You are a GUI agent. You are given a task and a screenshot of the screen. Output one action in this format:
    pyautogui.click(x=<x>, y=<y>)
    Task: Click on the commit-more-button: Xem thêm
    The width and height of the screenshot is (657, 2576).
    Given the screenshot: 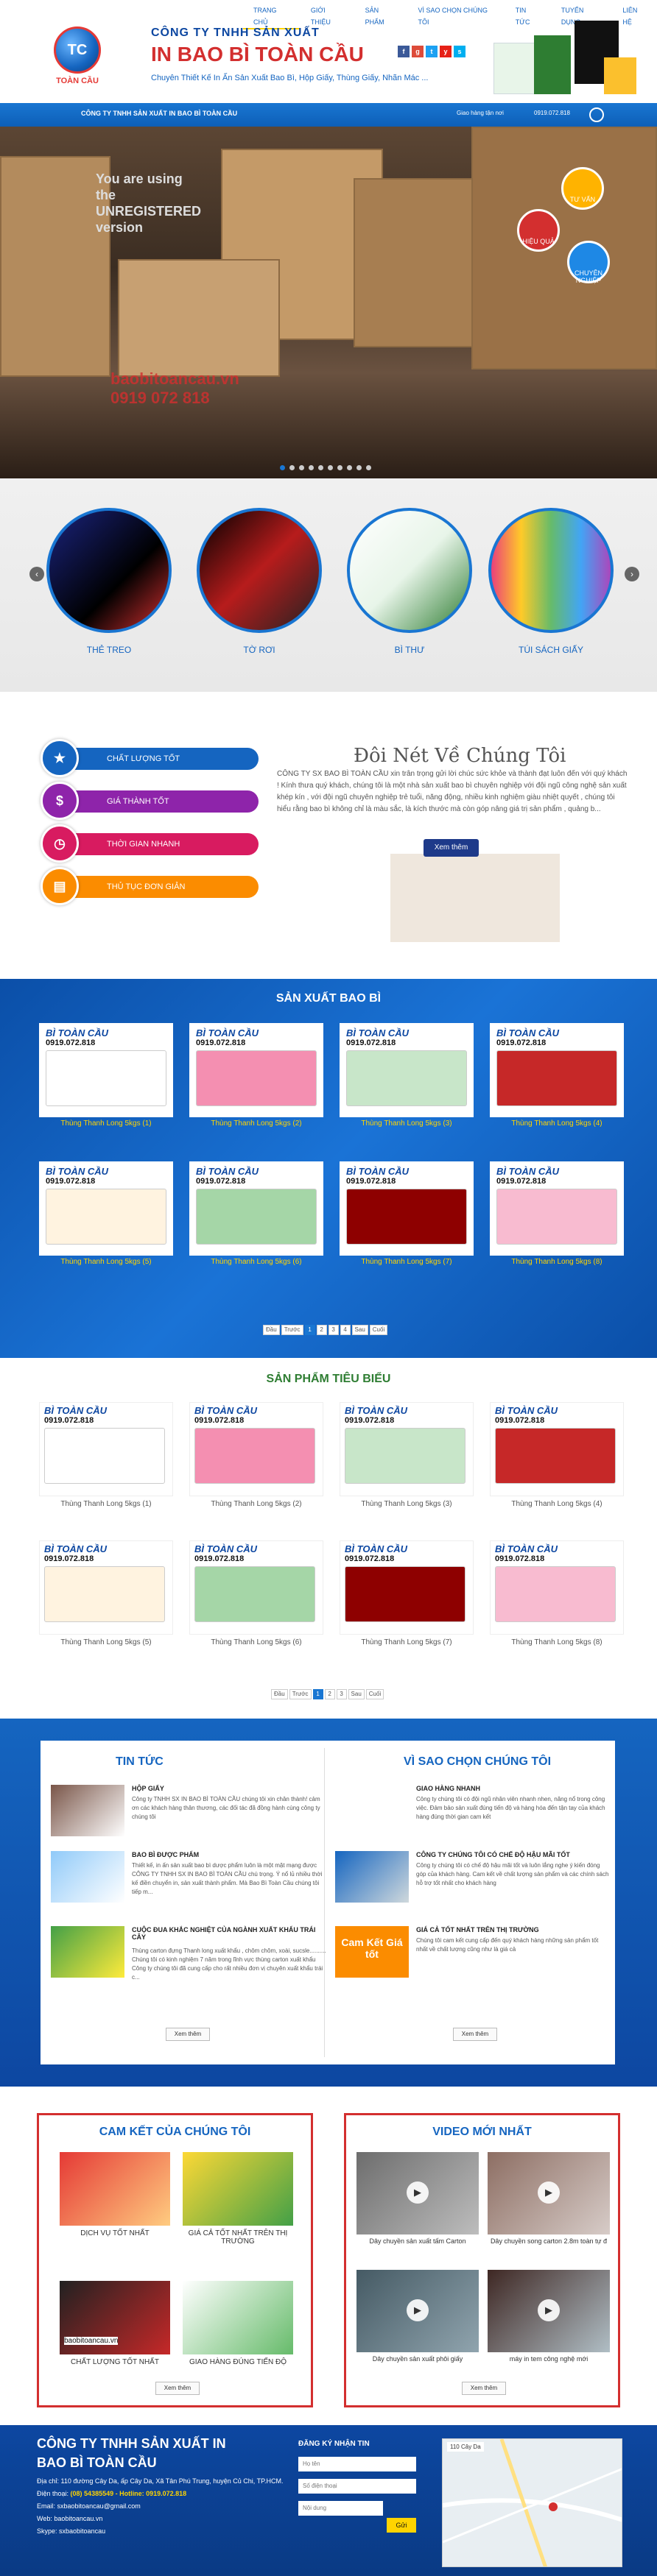 What is the action you would take?
    pyautogui.click(x=177, y=2388)
    